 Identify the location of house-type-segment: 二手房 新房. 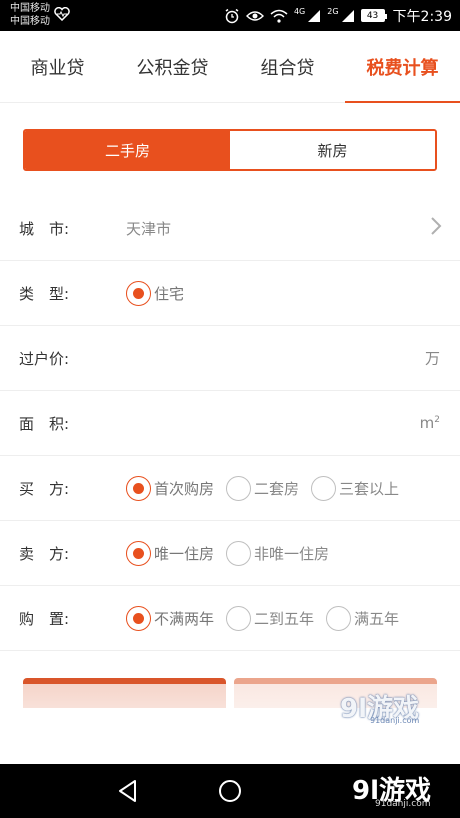
(230, 150).